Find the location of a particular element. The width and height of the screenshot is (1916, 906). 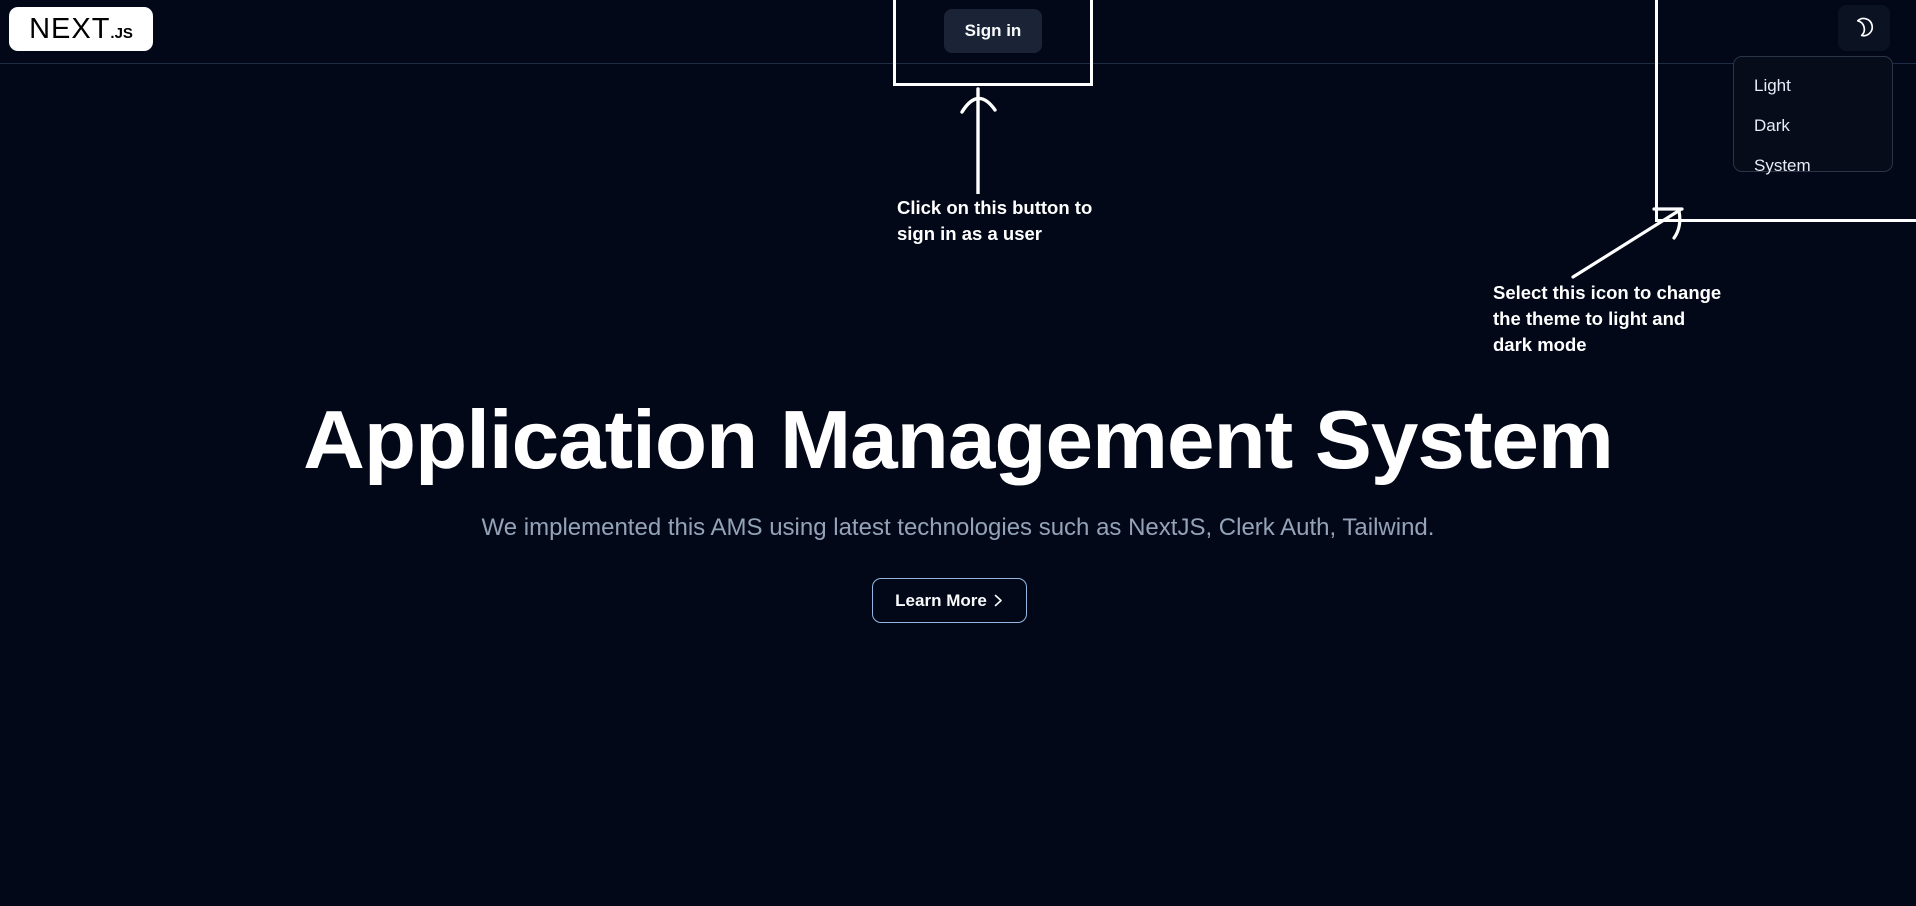

sign-in-button: Sign in is located at coordinates (993, 31).